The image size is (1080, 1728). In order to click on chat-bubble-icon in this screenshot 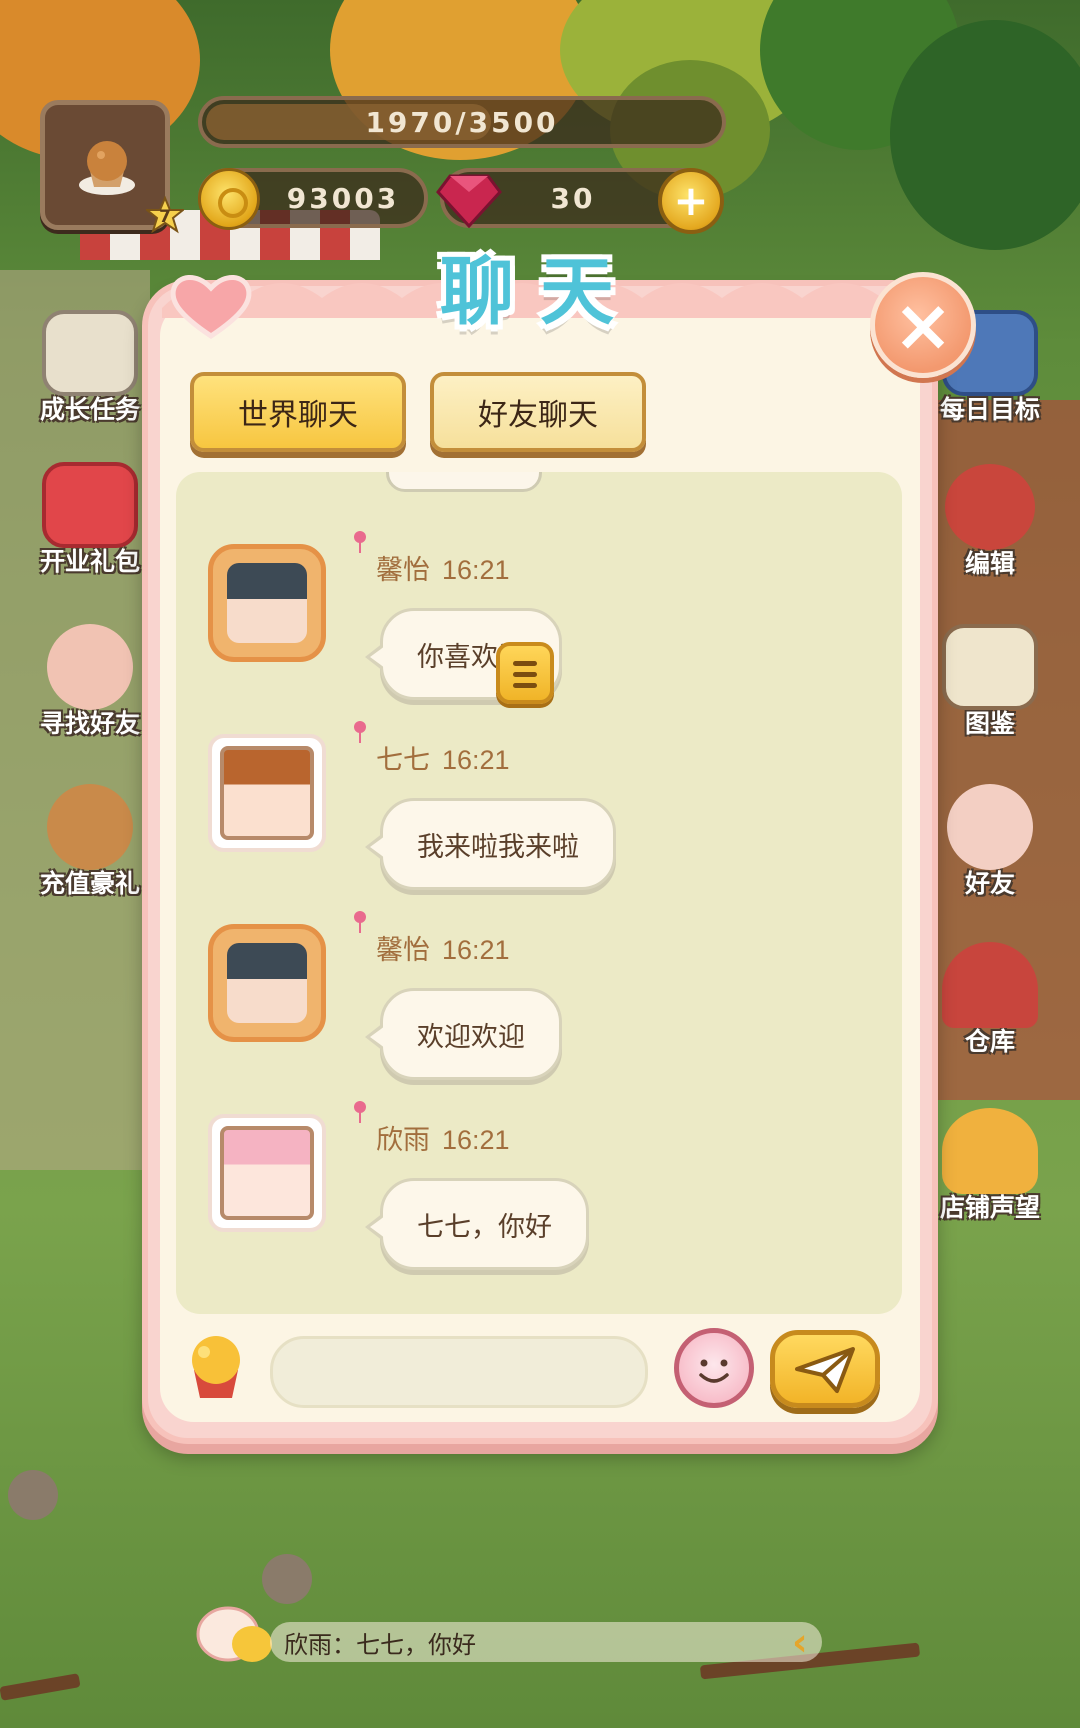, I will do `click(236, 1636)`.